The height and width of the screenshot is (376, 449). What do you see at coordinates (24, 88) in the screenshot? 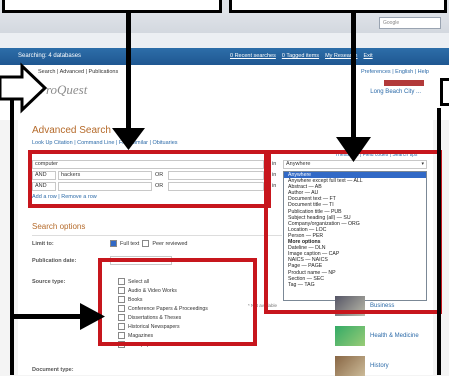
I see `arrow-to-search-tab` at bounding box center [24, 88].